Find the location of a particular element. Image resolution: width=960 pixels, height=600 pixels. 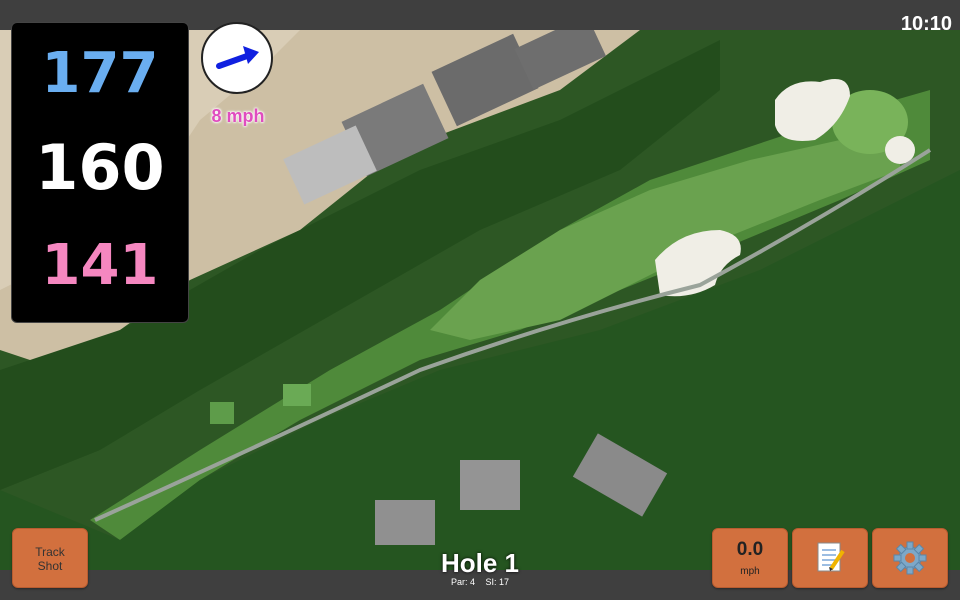

track-shot-label-line1: Track is located at coordinates (50, 552).